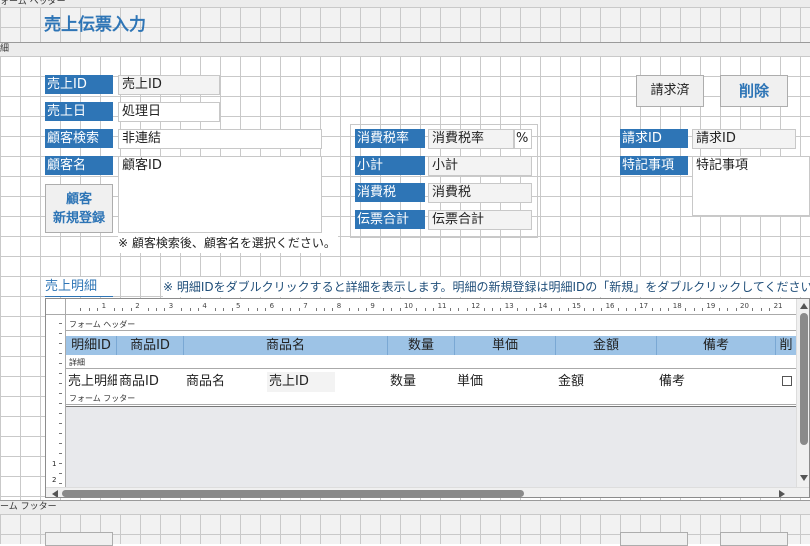 This screenshot has width=810, height=546. I want to click on table-row: 売上明細 商品ID 商品名 売上ID 数量 単価 金額 備考, so click(431, 382).